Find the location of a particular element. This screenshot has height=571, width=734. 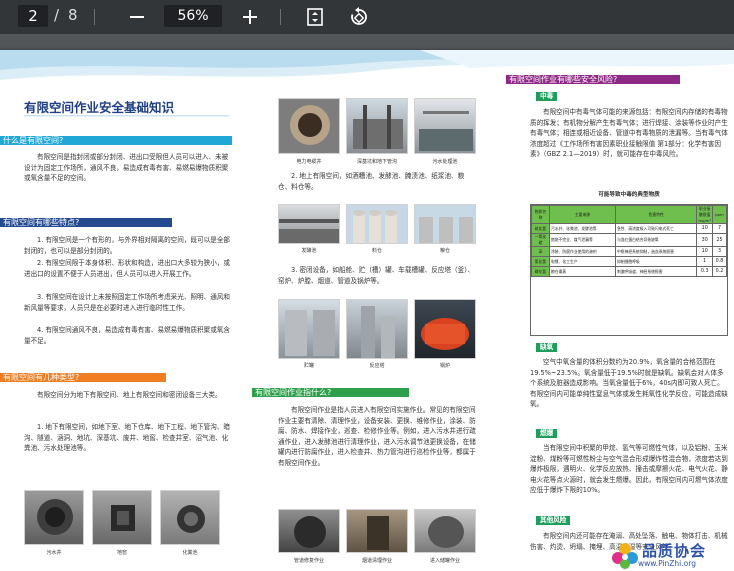

caption-storage-tank: 贮罐 is located at coordinates (308, 366).